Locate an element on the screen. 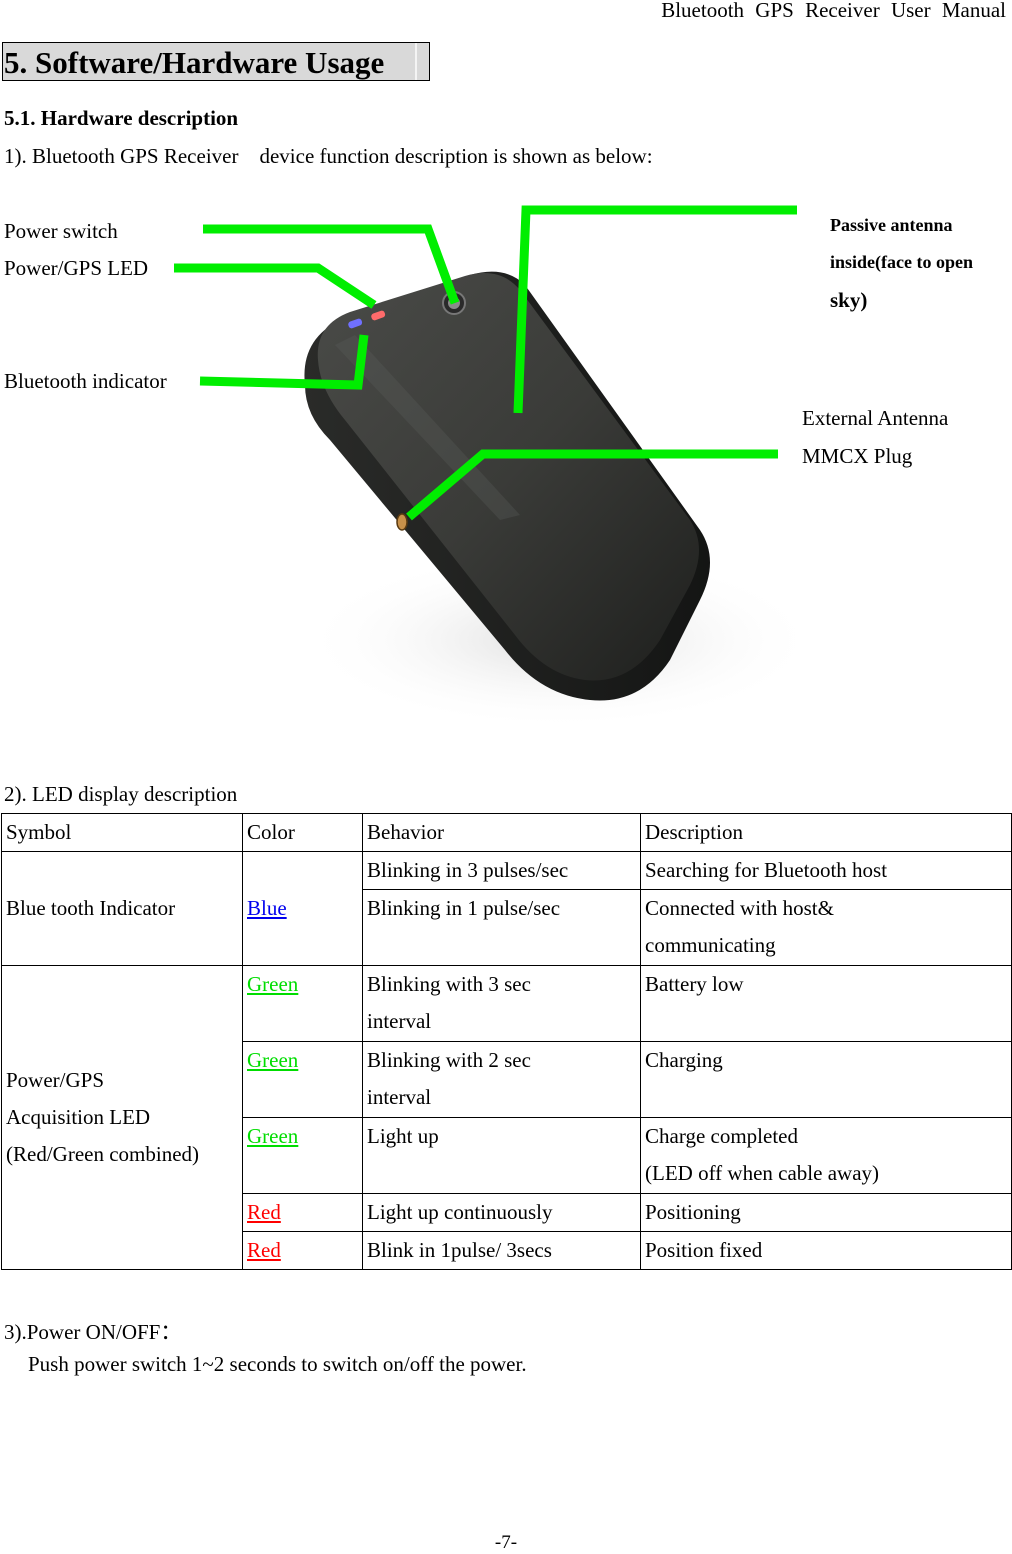  callout-power-gps-led: Power/GPS LED is located at coordinates (76, 268).